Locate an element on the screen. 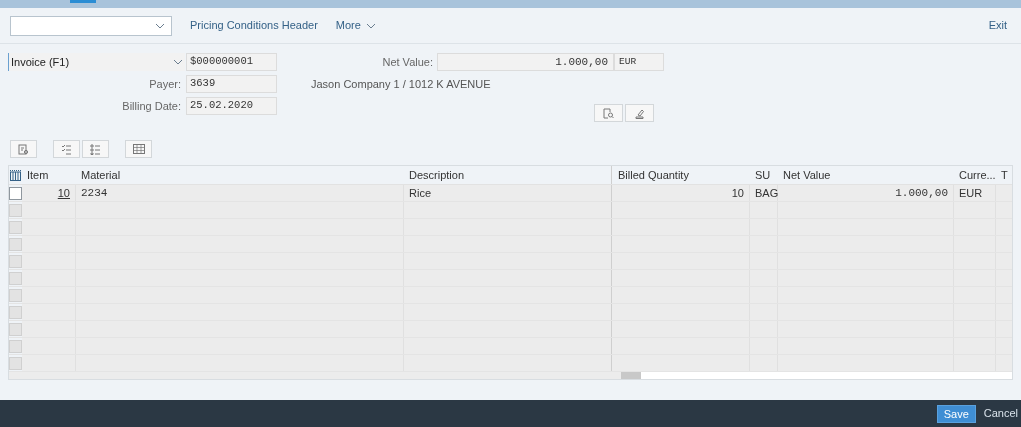 This screenshot has width=1021, height=427. table-cell-text: 2234 is located at coordinates (94, 193).